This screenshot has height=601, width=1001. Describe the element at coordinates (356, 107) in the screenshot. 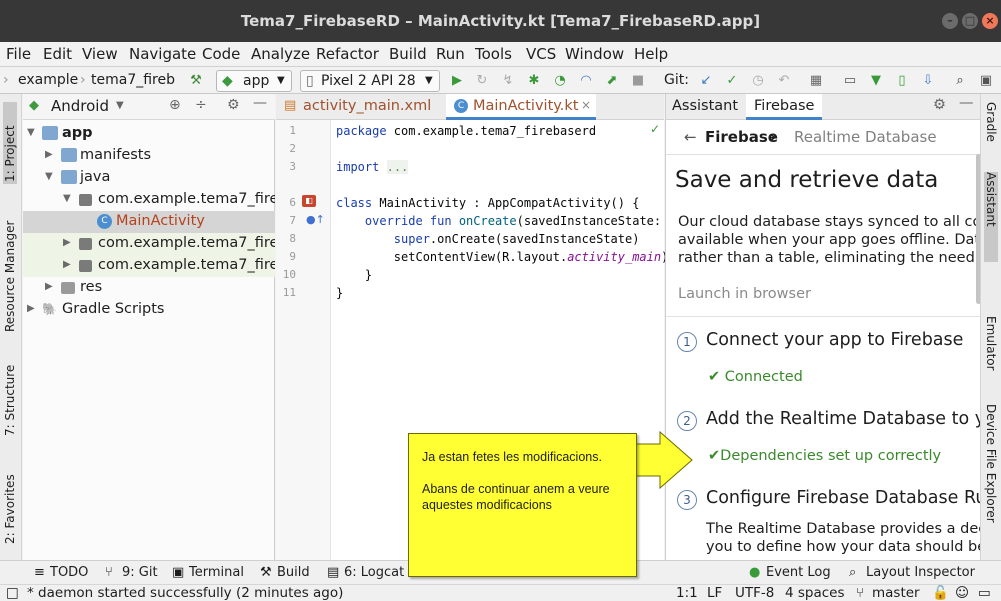

I see `tab-activity-main-xml: ▤ activity_main.xml` at that location.